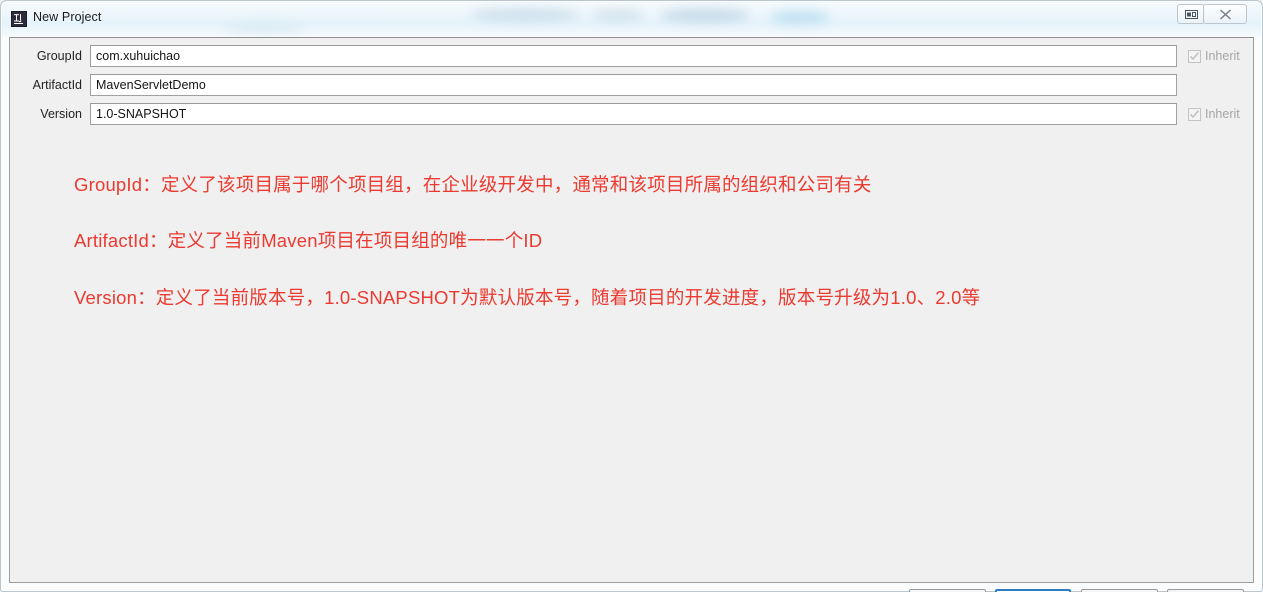  Describe the element at coordinates (19, 19) in the screenshot. I see `intellij-idea-icon` at that location.